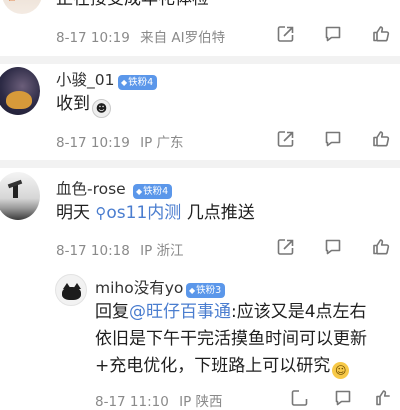  I want to click on timestamp: 8-17 11:10, so click(132, 402).